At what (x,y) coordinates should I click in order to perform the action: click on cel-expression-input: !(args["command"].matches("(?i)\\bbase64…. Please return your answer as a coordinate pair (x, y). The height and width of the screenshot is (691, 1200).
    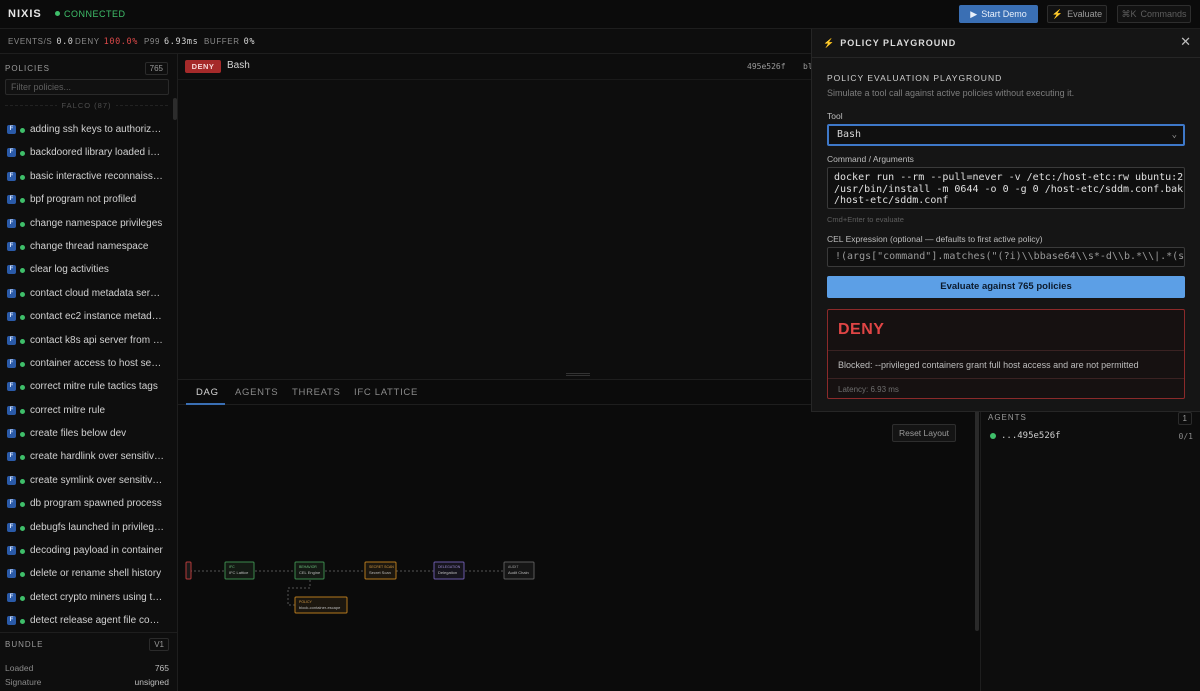
    Looking at the image, I should click on (1006, 257).